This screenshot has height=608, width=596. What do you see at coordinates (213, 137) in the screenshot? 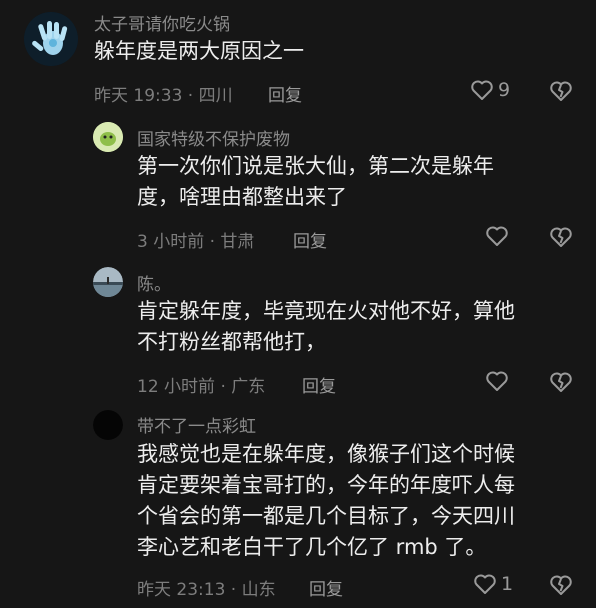
I see `username: 国家特级不保护废物` at bounding box center [213, 137].